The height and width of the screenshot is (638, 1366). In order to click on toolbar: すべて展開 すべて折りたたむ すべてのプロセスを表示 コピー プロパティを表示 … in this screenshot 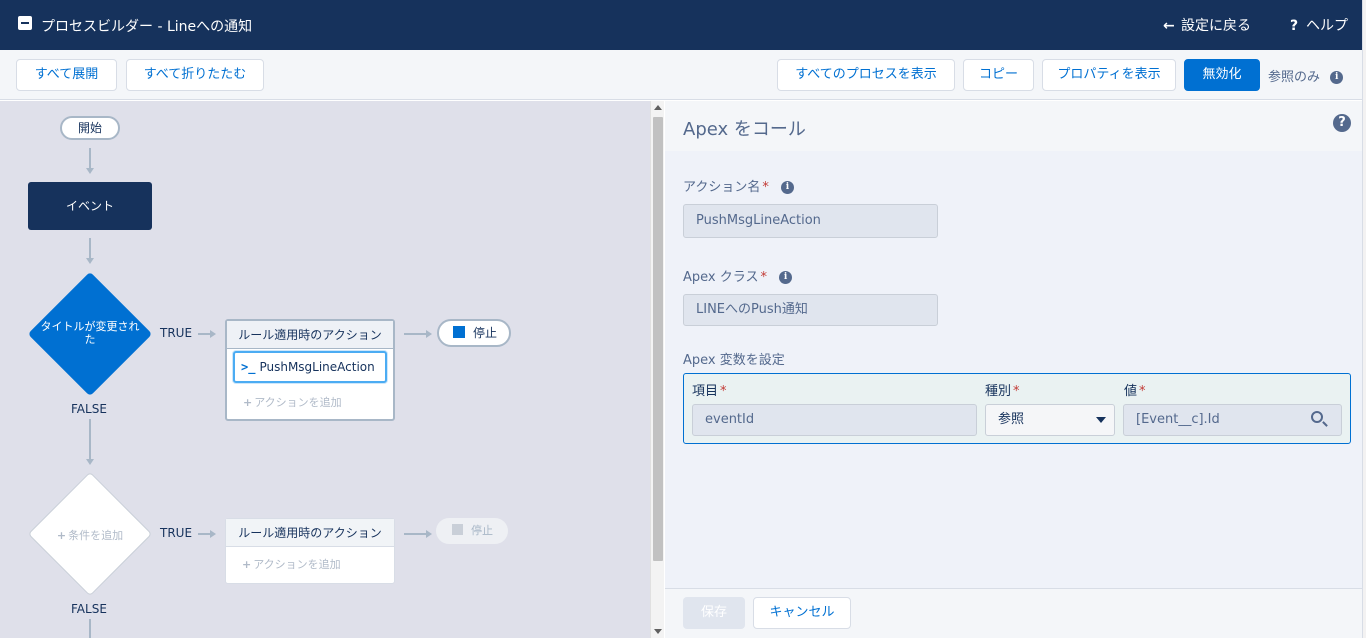, I will do `click(681, 75)`.